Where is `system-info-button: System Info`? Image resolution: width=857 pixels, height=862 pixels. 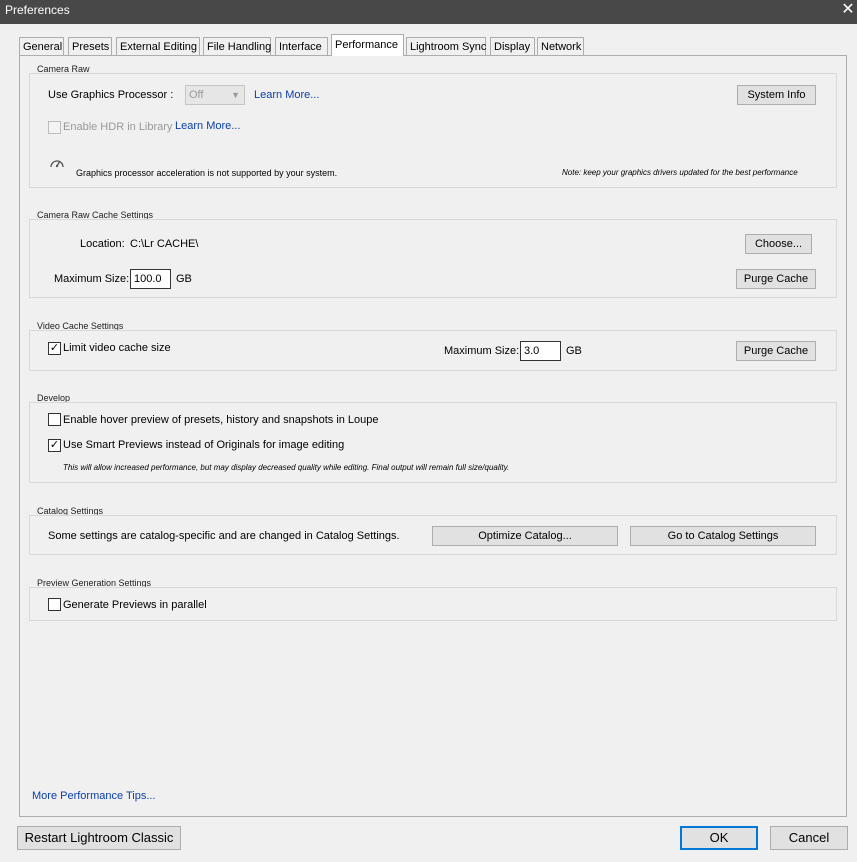 system-info-button: System Info is located at coordinates (776, 95).